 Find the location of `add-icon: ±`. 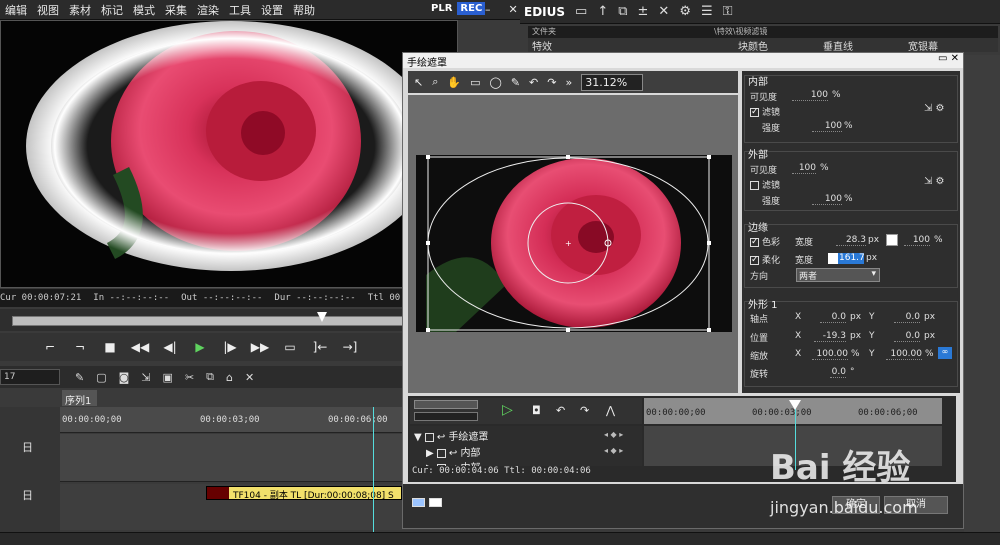

add-icon: ± is located at coordinates (643, 11).